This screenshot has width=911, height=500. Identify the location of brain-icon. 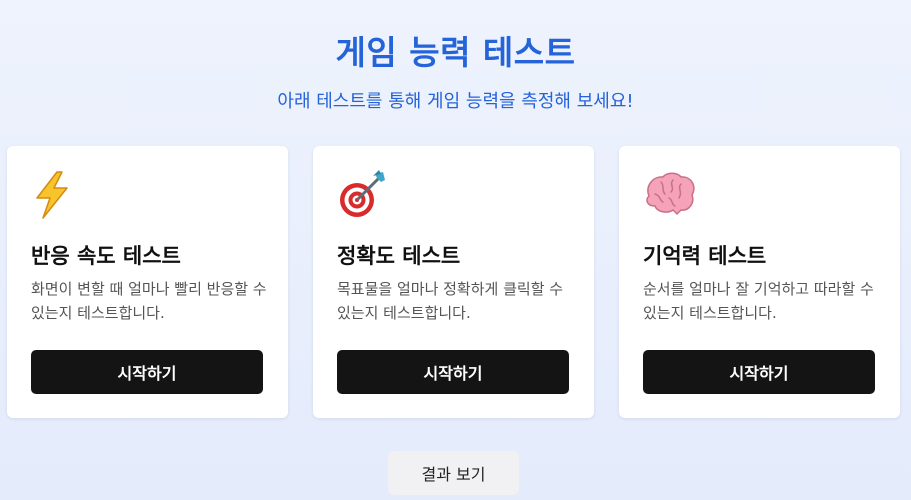
(670, 195).